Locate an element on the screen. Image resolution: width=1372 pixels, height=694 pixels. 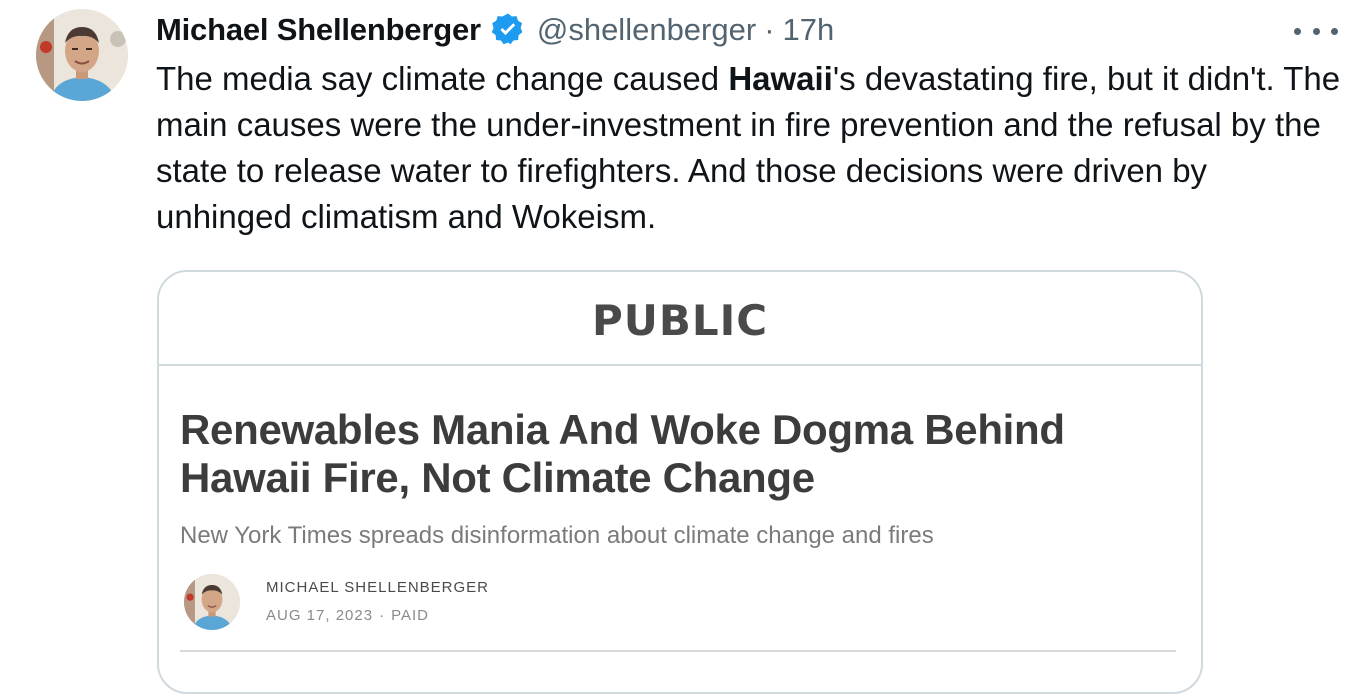
tweet-timestamp: 17h is located at coordinates (809, 30).